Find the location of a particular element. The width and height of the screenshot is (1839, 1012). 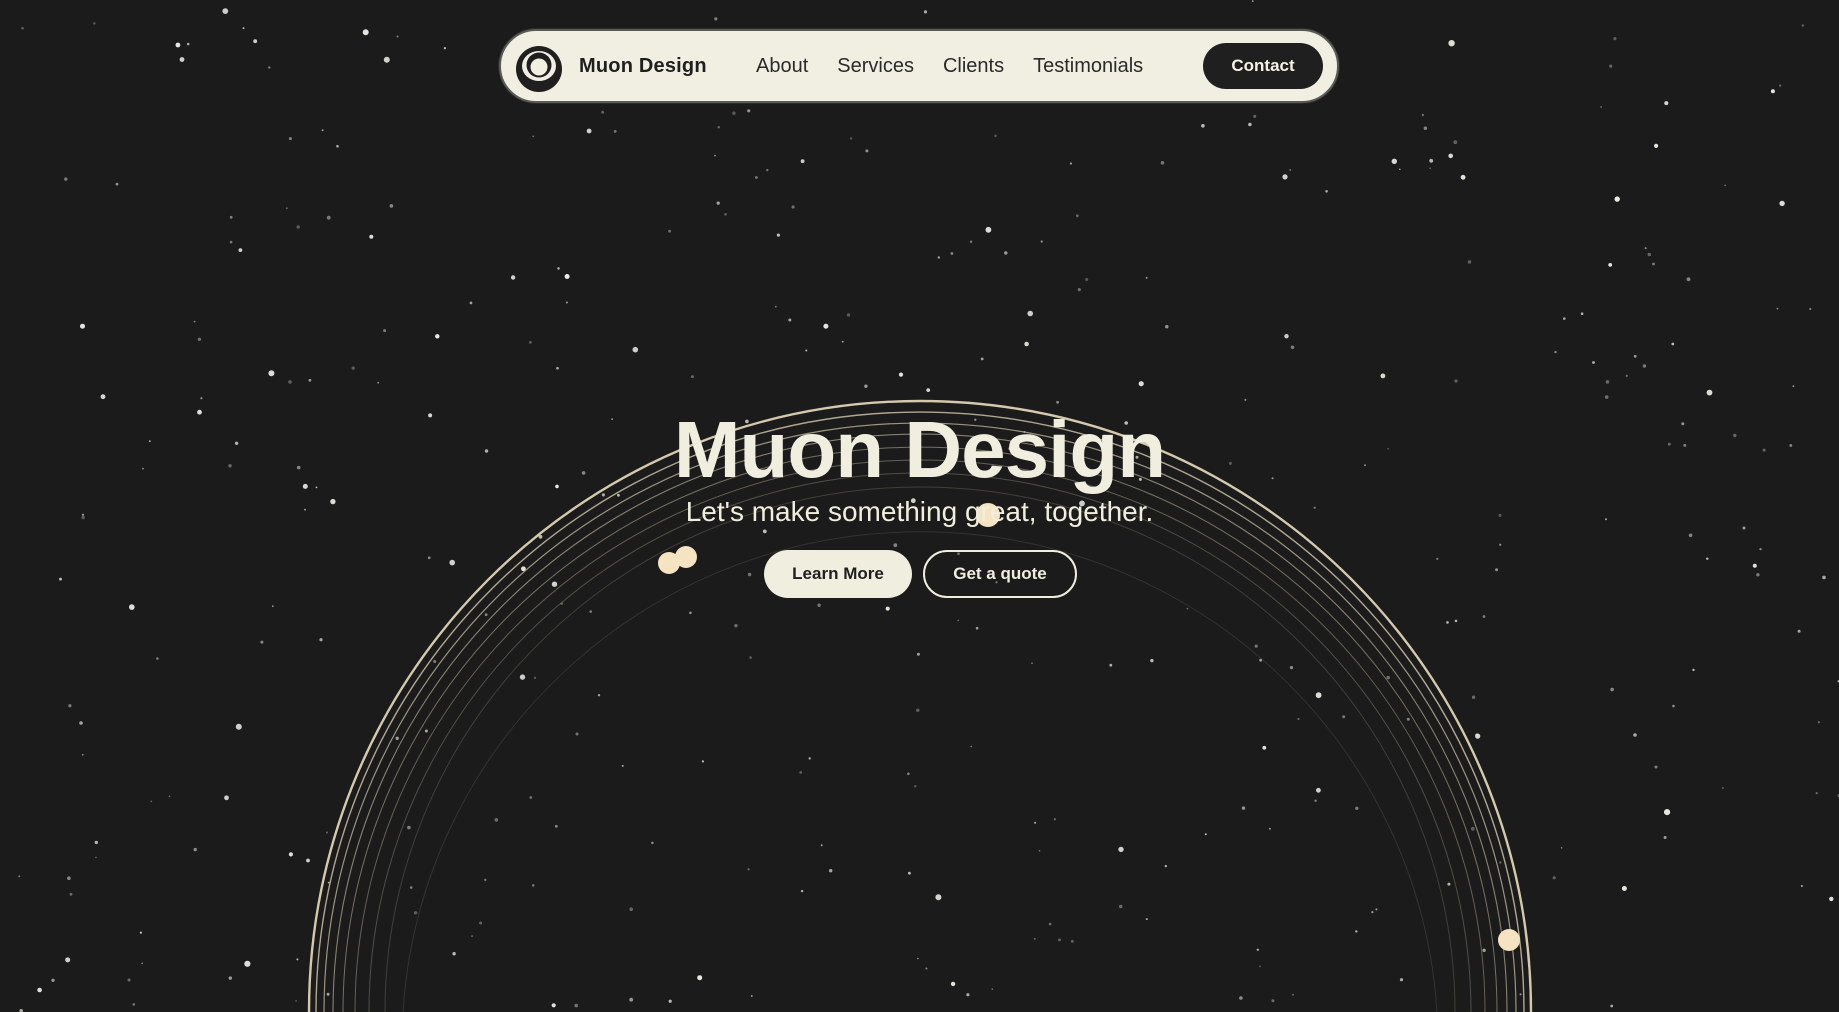

nav-links: About Services Clients Testimonials is located at coordinates (964, 66).